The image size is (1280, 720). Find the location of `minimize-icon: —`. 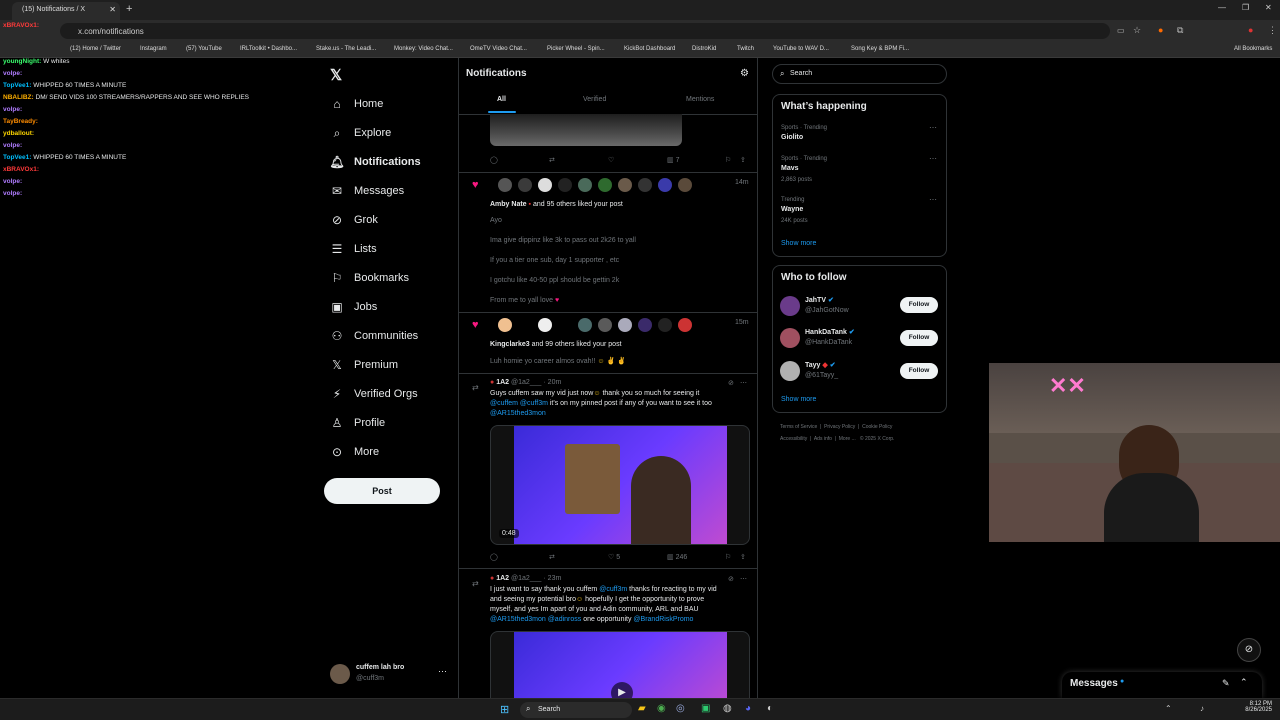

minimize-icon: — is located at coordinates (1222, 7).